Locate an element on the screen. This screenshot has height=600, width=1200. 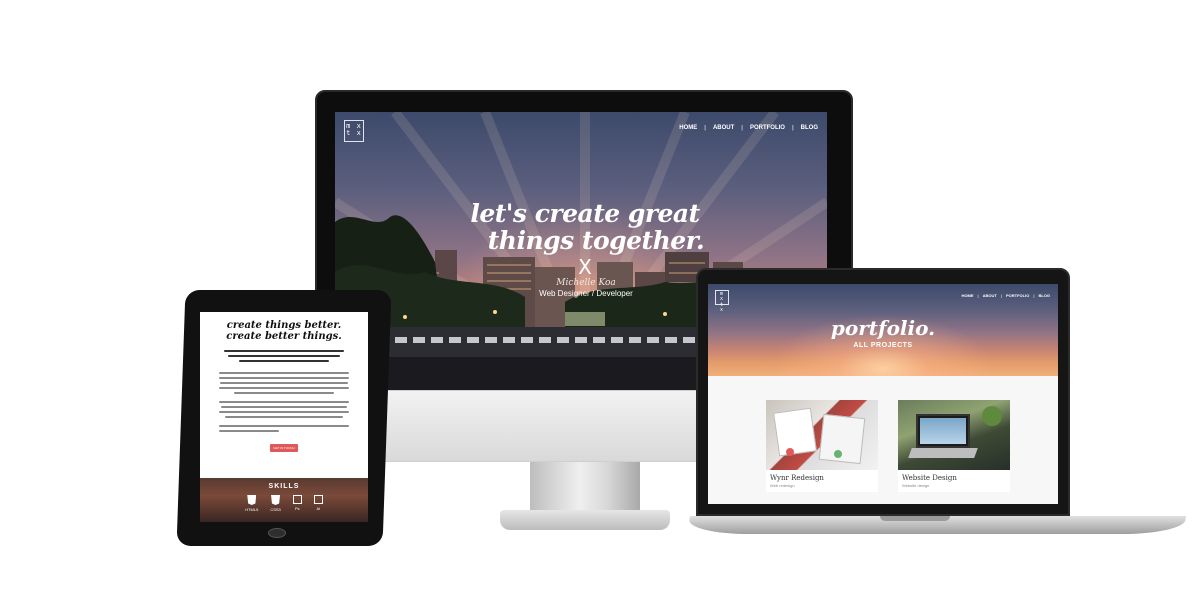
project-subtitle: Web redesign is located at coordinates (782, 485).